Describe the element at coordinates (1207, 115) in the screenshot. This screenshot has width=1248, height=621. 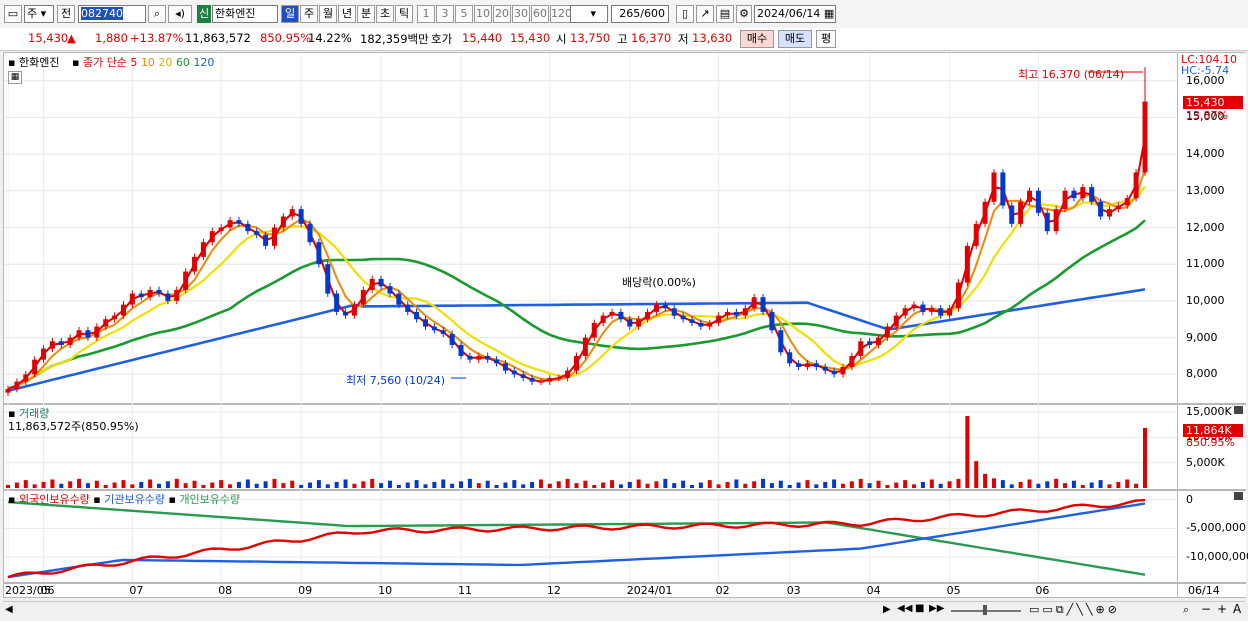
I see `last-pct-label: 13.87%` at that location.